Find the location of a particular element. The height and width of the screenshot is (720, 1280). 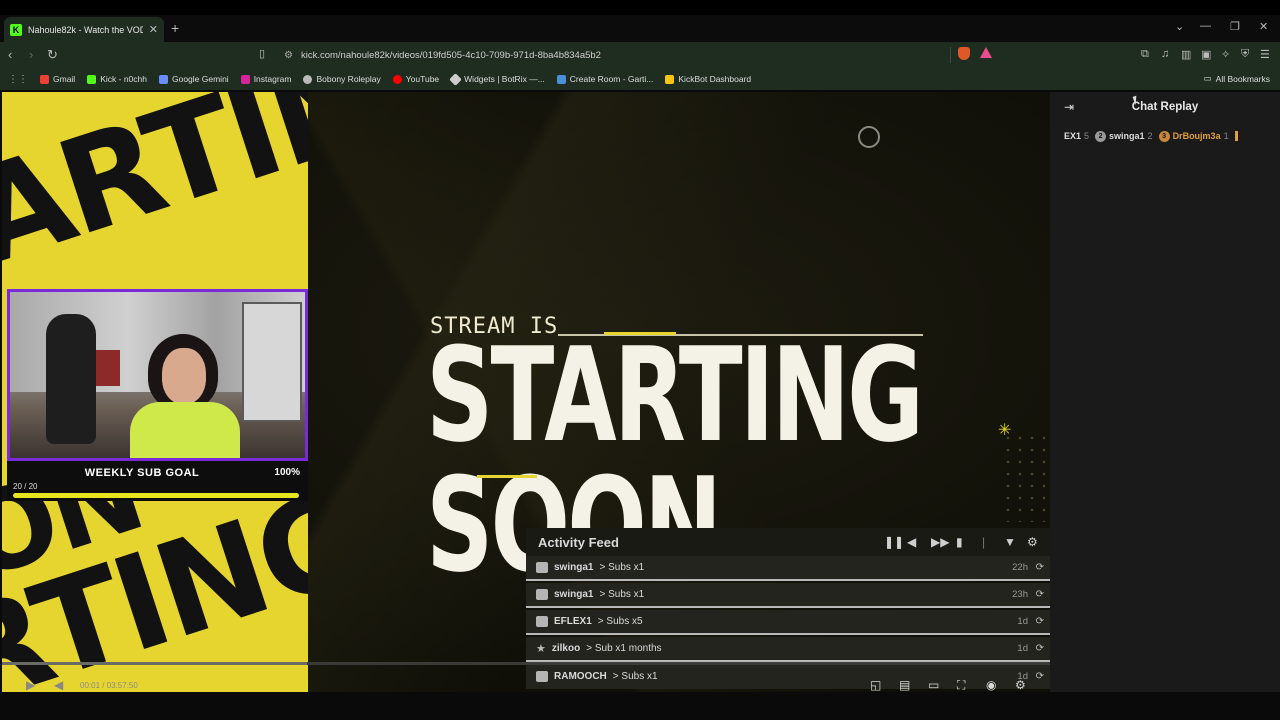

bookmark-kick: Kick - n0chh is located at coordinates (117, 79).